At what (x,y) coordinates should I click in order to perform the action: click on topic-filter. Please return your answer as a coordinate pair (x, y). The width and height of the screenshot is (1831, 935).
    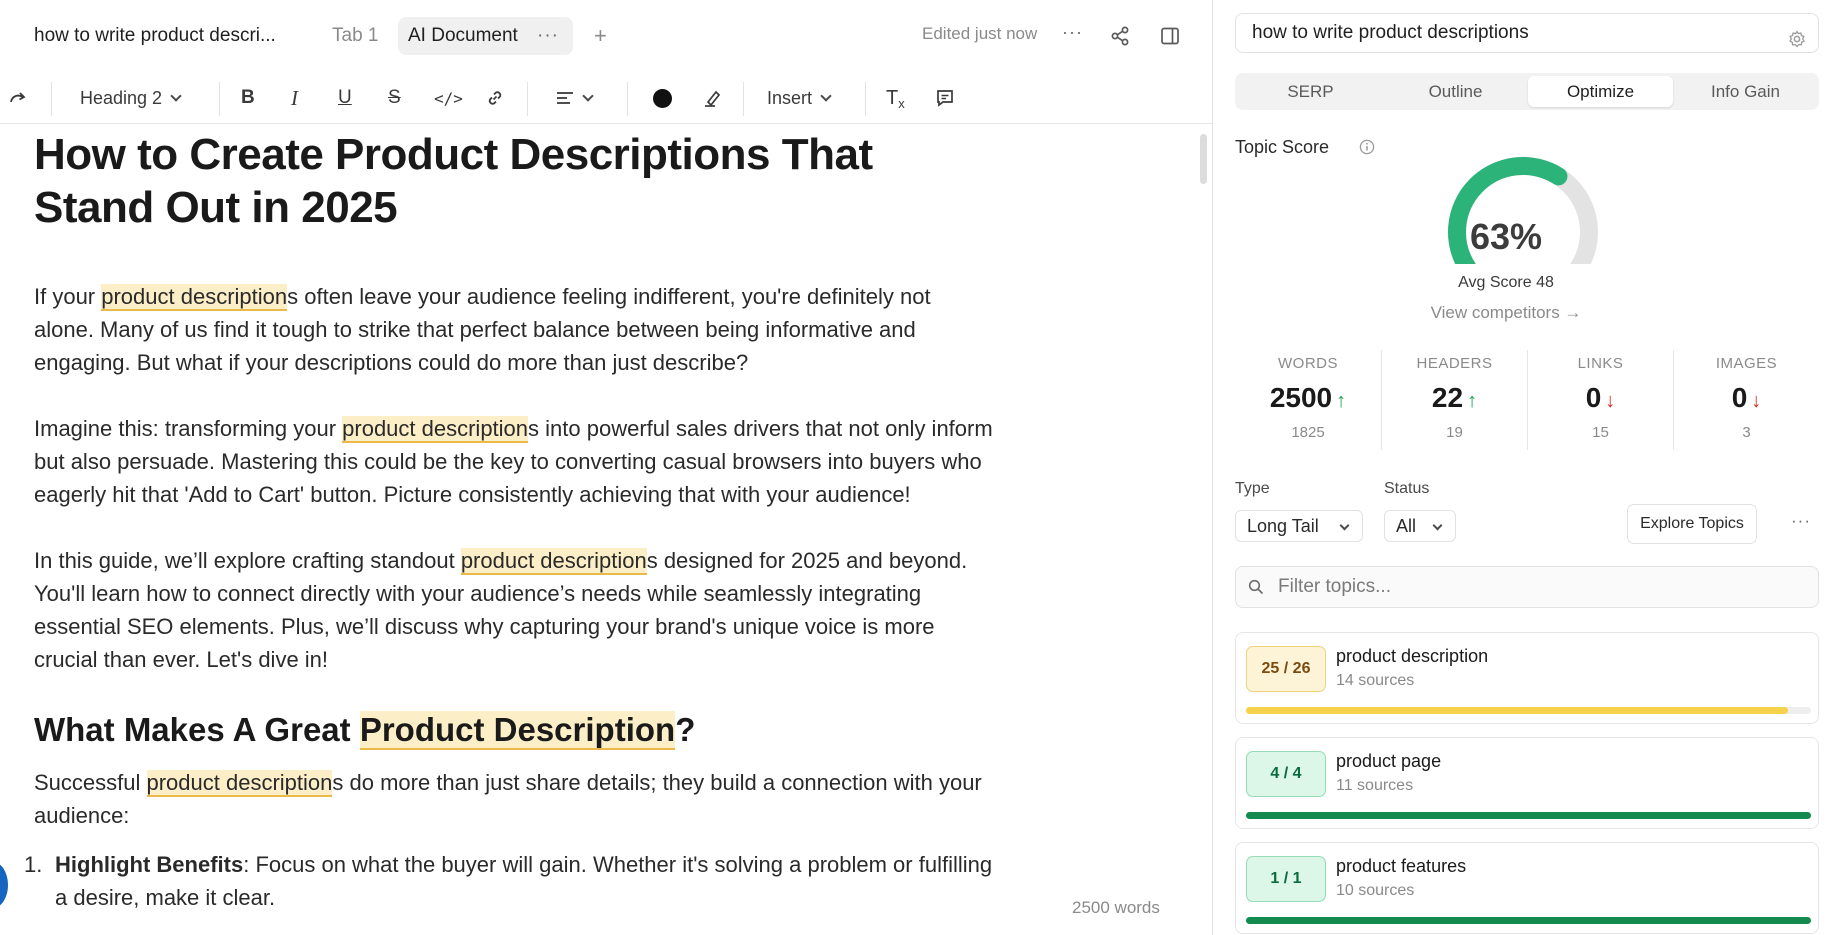
    Looking at the image, I should click on (1527, 587).